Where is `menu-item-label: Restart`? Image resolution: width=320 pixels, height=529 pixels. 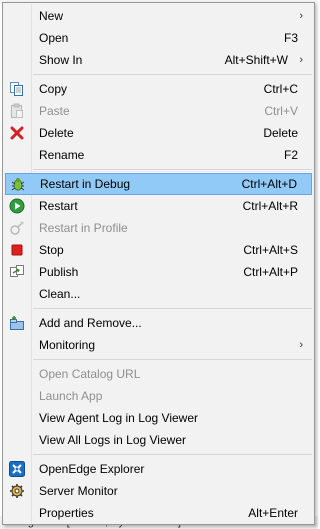
menu-item-label: Restart is located at coordinates (58, 206).